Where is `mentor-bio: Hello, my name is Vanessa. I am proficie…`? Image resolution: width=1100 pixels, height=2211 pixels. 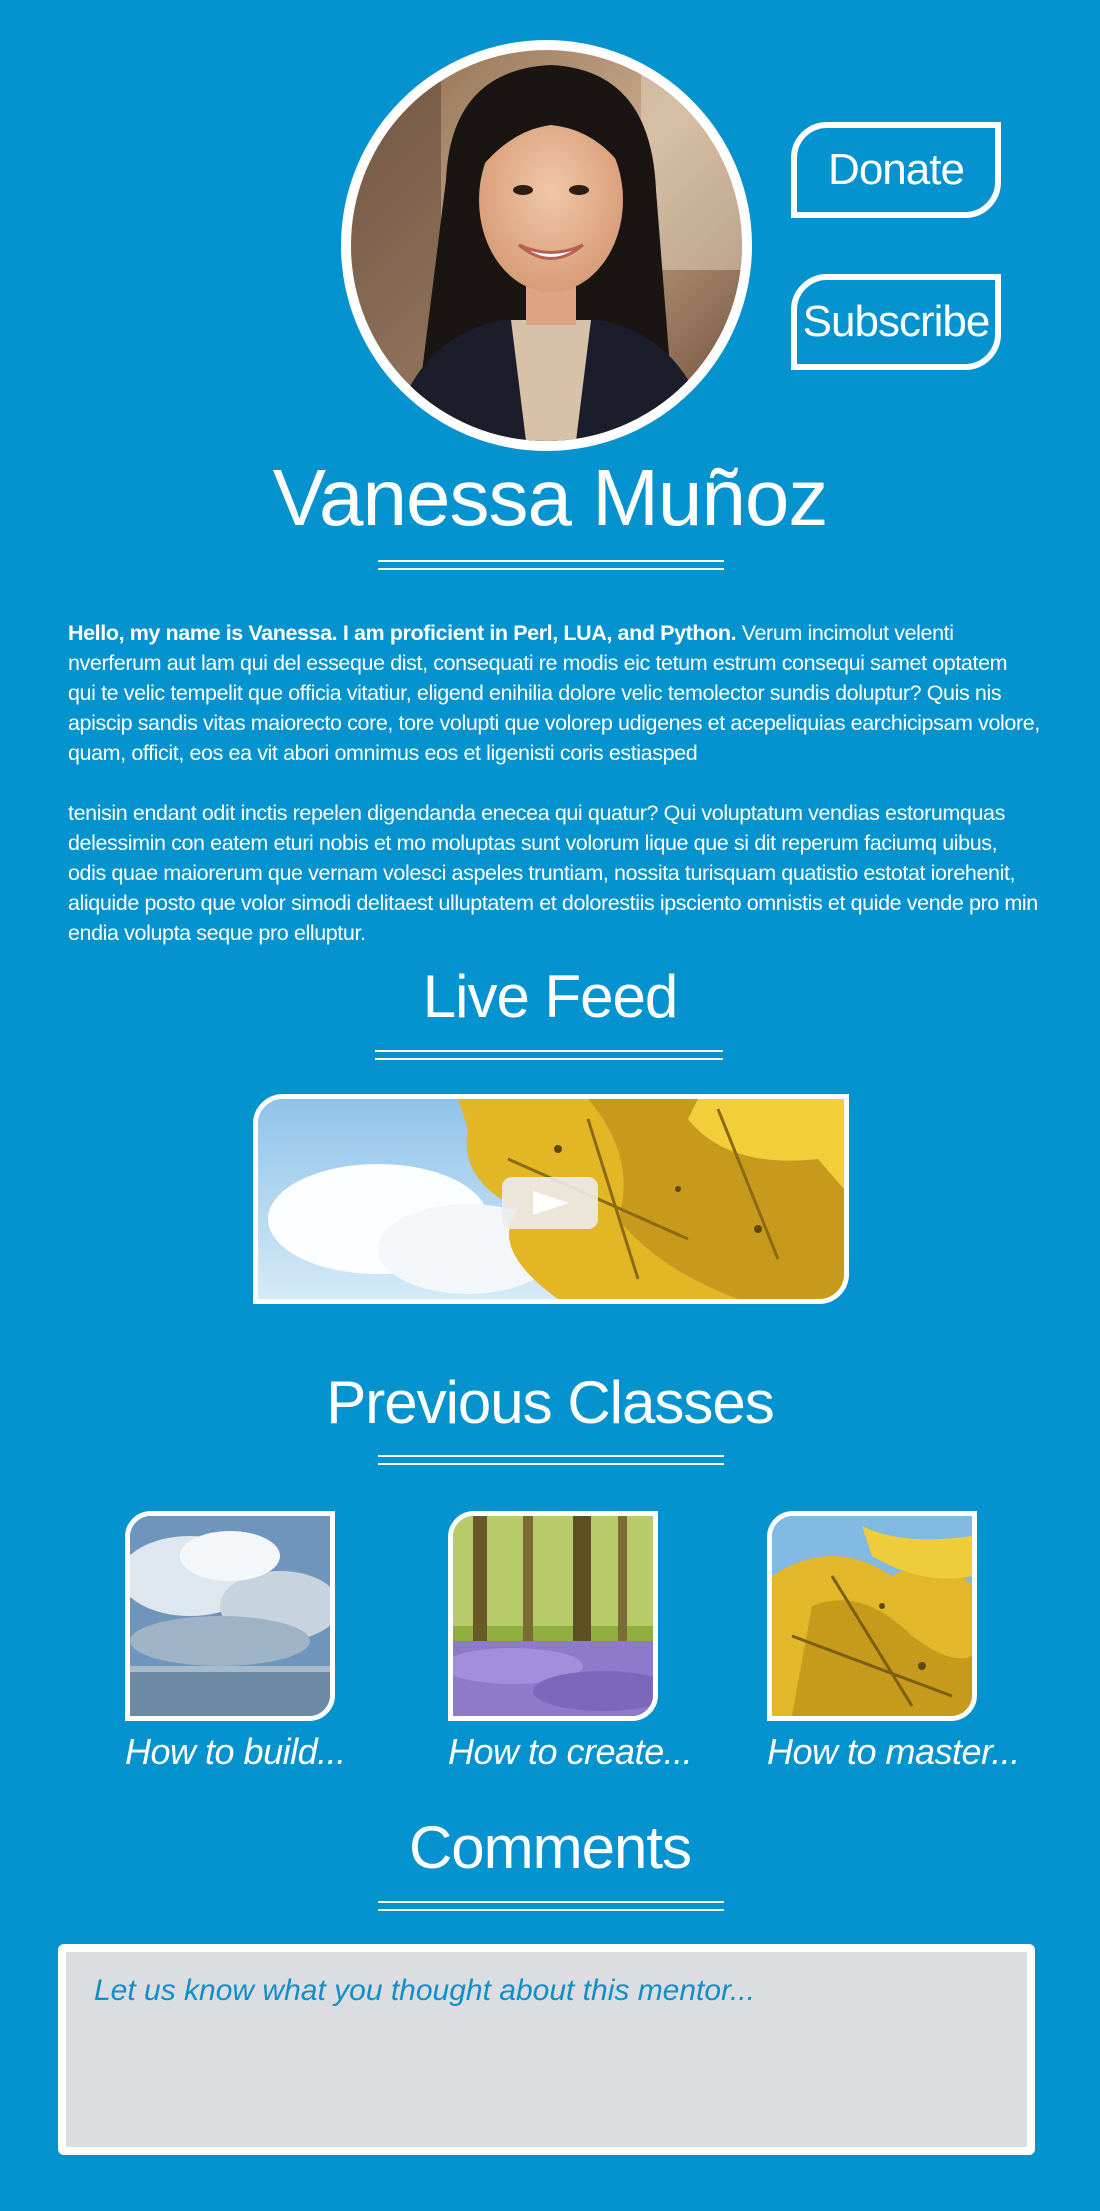
mentor-bio: Hello, my name is Vanessa. I am proficie… is located at coordinates (554, 798).